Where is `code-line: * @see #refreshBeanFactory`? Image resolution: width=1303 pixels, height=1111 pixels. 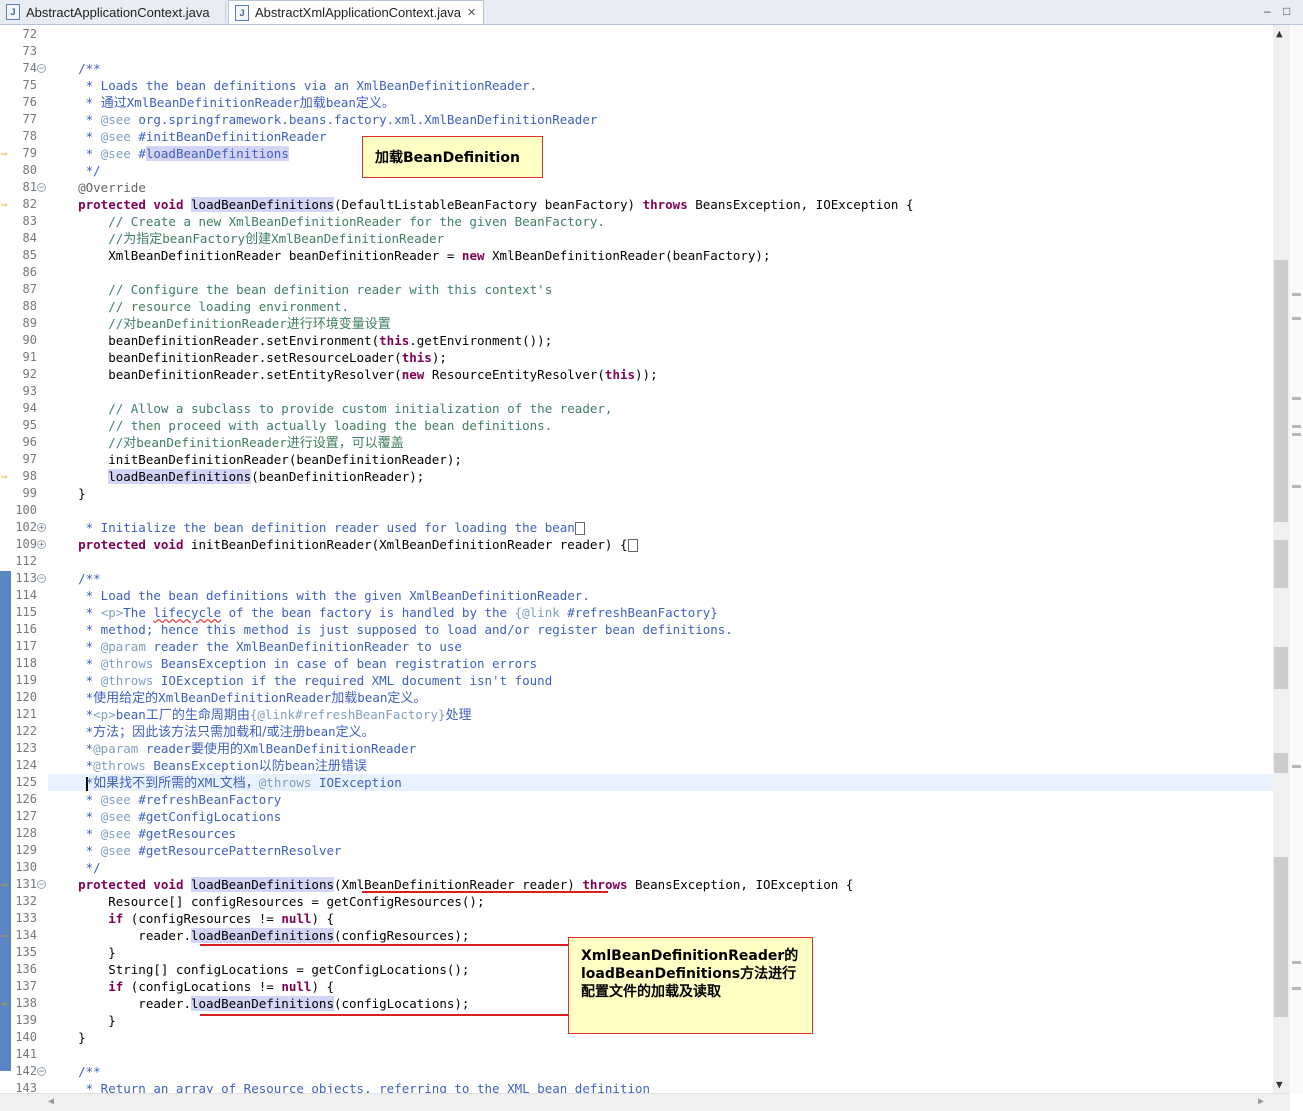
code-line: * @see #refreshBeanFactory is located at coordinates (660, 799).